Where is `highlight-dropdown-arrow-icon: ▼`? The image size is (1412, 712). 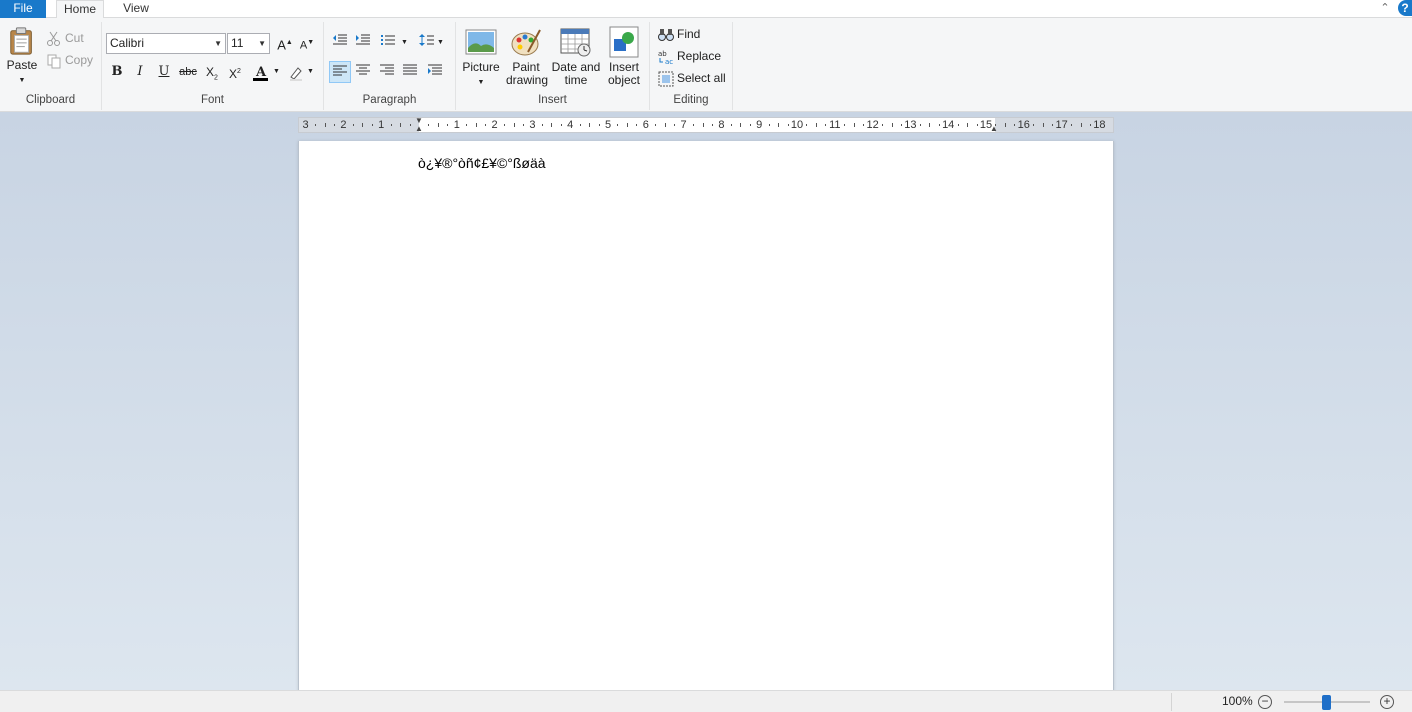
highlight-dropdown-arrow-icon: ▼ is located at coordinates (310, 72).